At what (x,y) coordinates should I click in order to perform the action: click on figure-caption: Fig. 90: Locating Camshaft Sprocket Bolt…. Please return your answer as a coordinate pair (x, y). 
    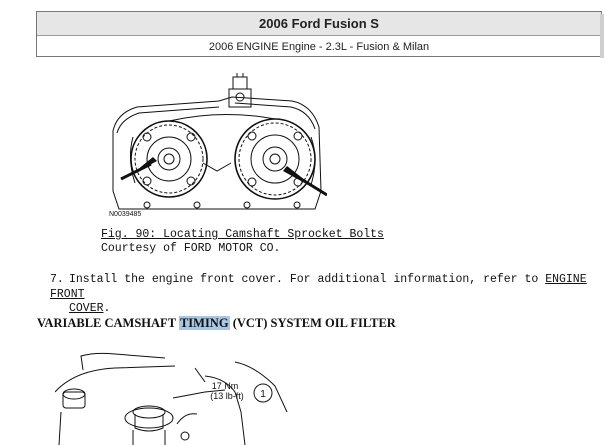
    Looking at the image, I should click on (242, 242).